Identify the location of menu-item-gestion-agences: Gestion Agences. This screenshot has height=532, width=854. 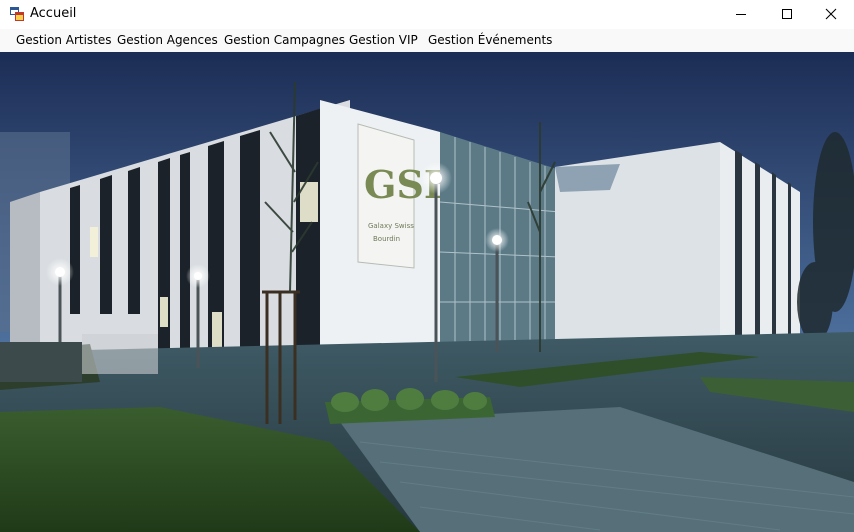
(167, 40).